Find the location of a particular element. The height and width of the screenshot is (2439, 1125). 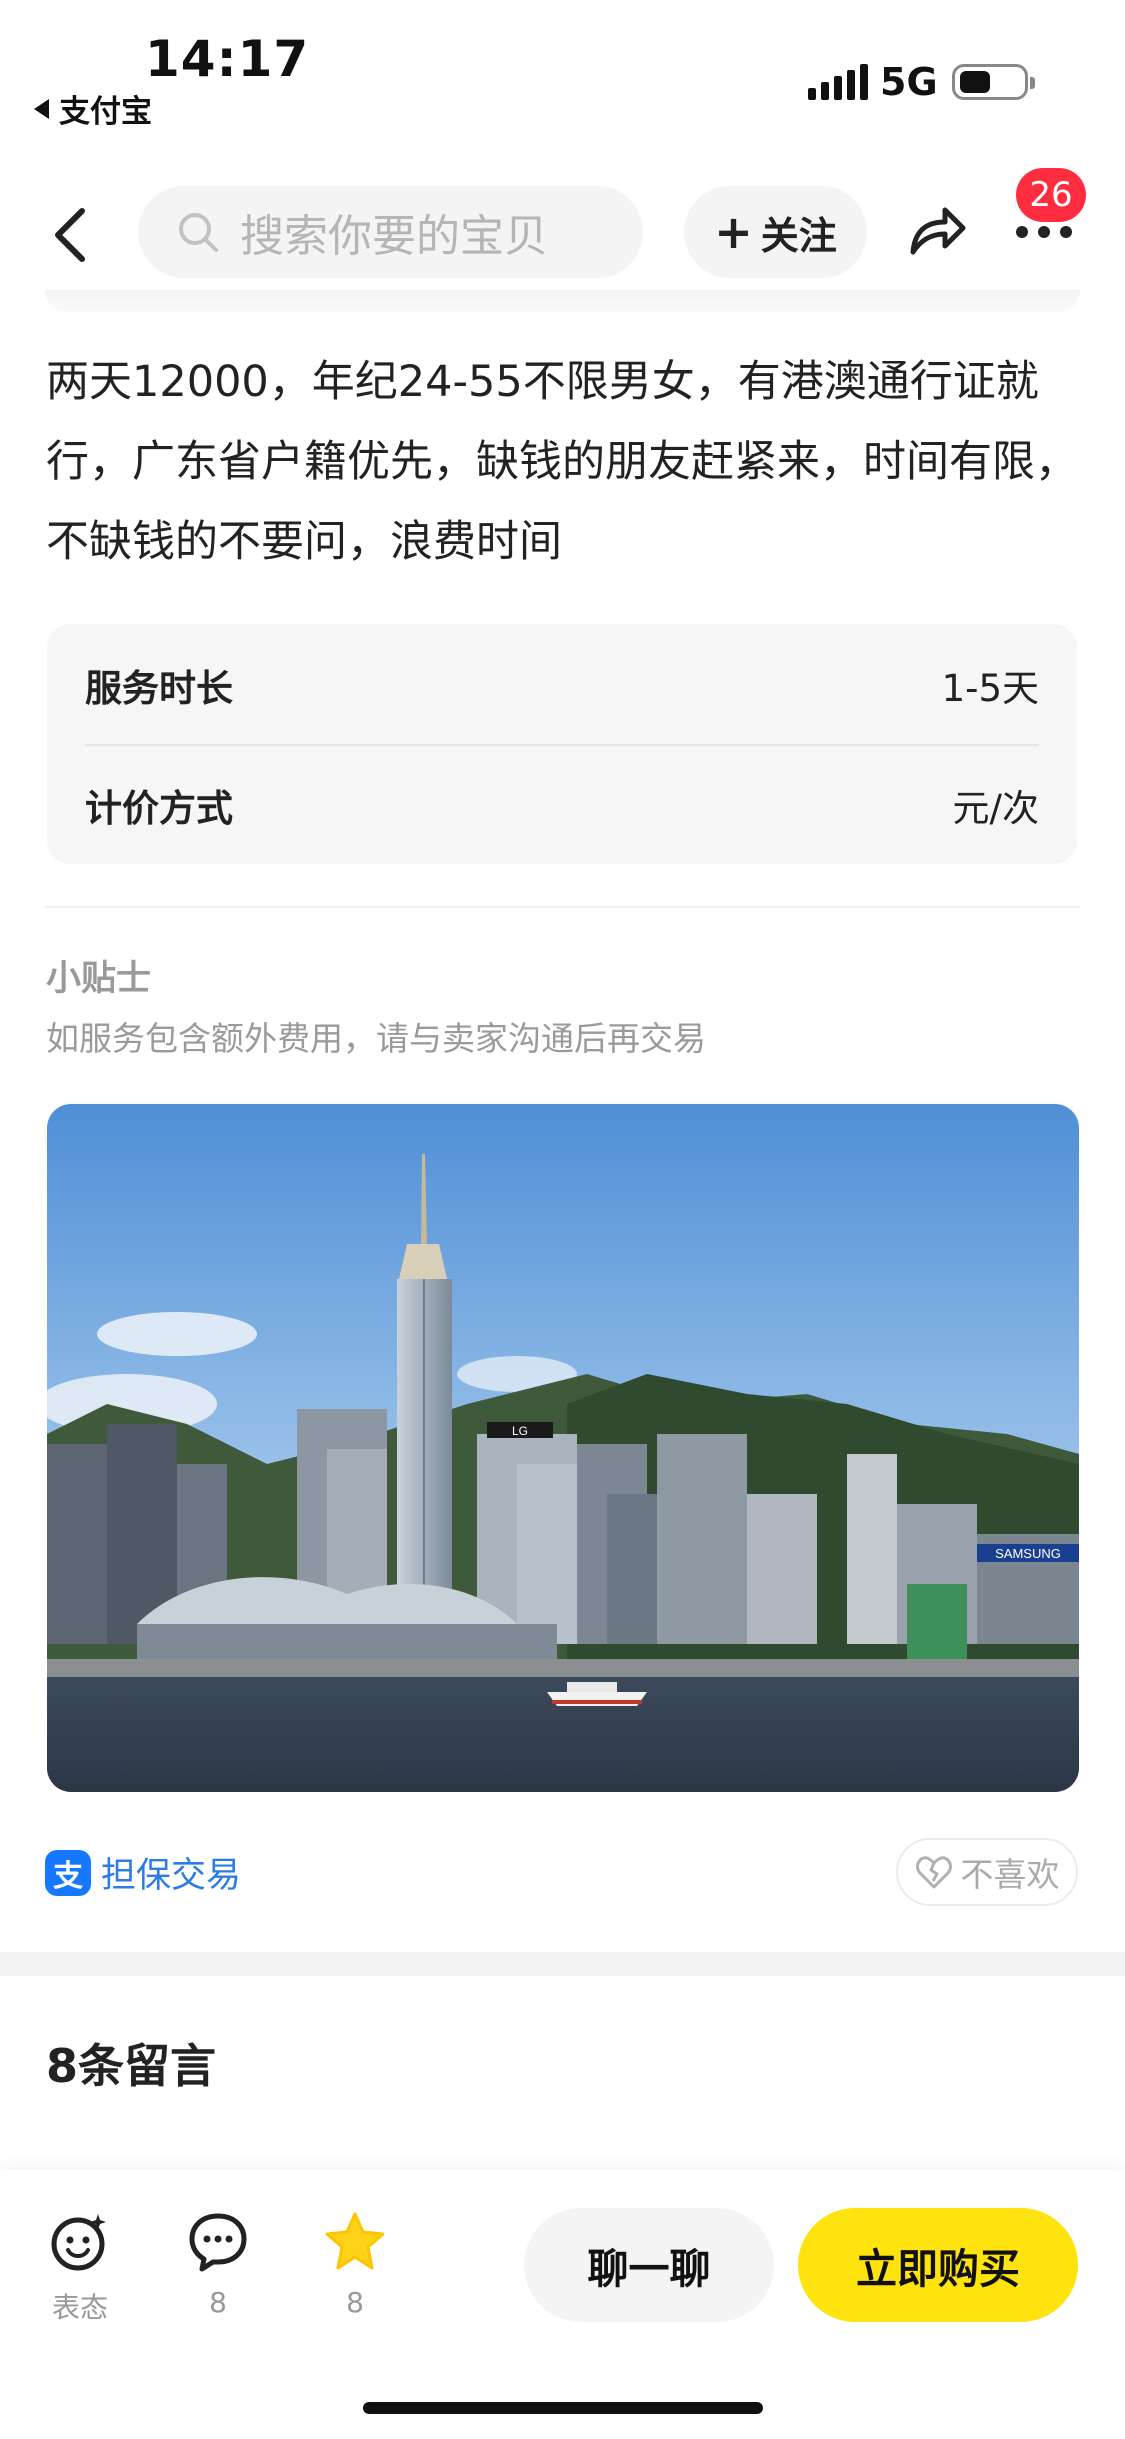

back-arrow-icon is located at coordinates (70, 235).